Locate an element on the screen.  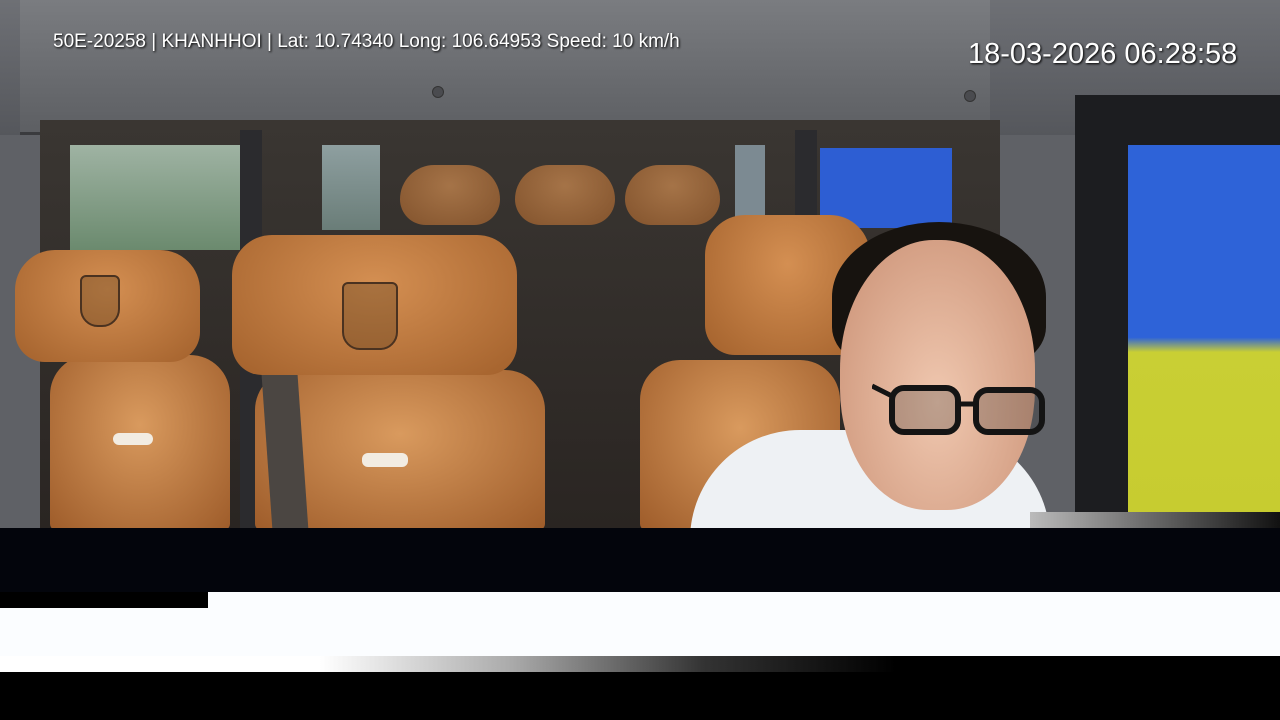
artifact-band-gradient is located at coordinates (640, 664).